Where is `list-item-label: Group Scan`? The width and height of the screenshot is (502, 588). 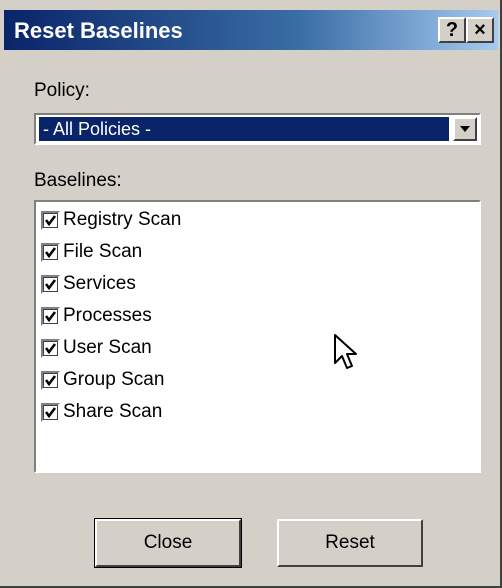 list-item-label: Group Scan is located at coordinates (114, 379).